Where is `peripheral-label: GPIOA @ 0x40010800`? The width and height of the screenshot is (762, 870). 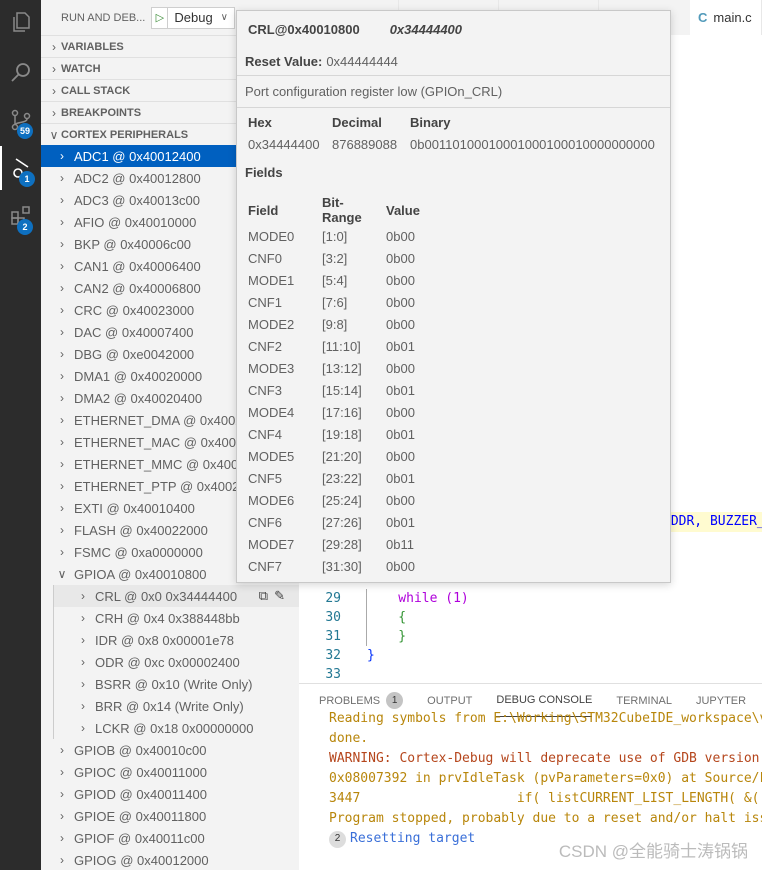
peripheral-label: GPIOA @ 0x40010800 is located at coordinates (140, 574).